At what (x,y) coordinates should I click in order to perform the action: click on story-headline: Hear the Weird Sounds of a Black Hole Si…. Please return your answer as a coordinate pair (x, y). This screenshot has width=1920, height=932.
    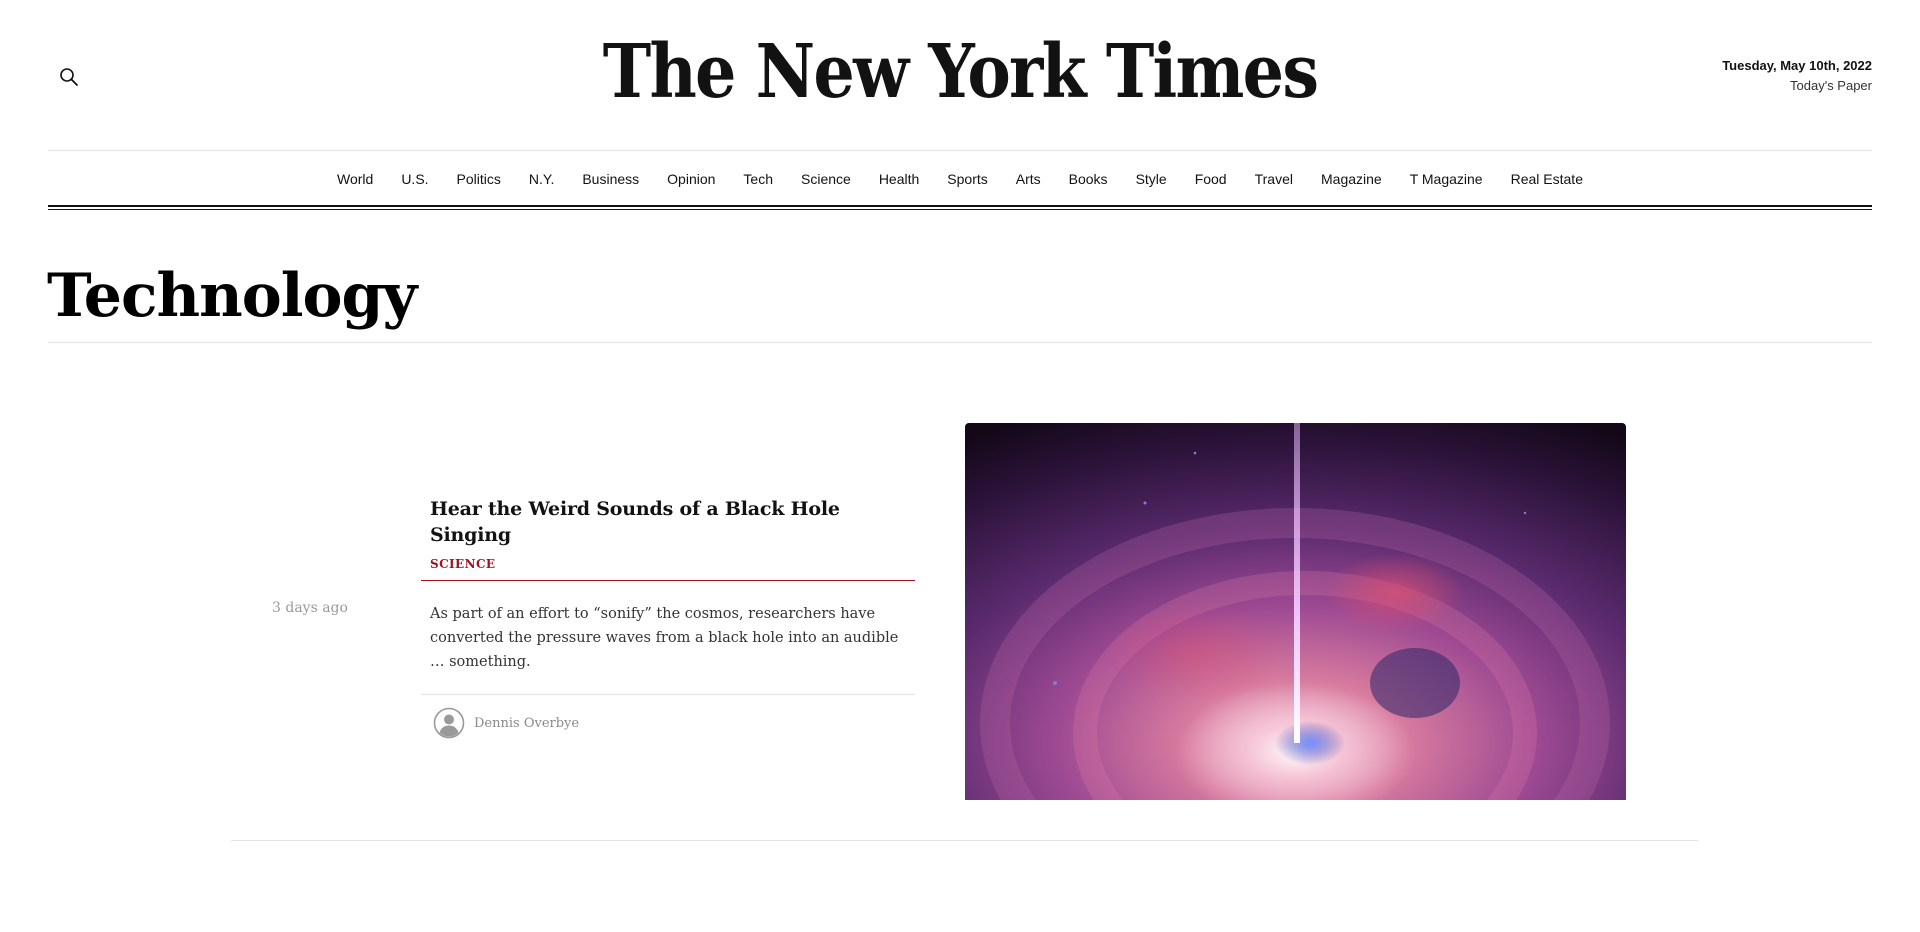
    Looking at the image, I should click on (668, 522).